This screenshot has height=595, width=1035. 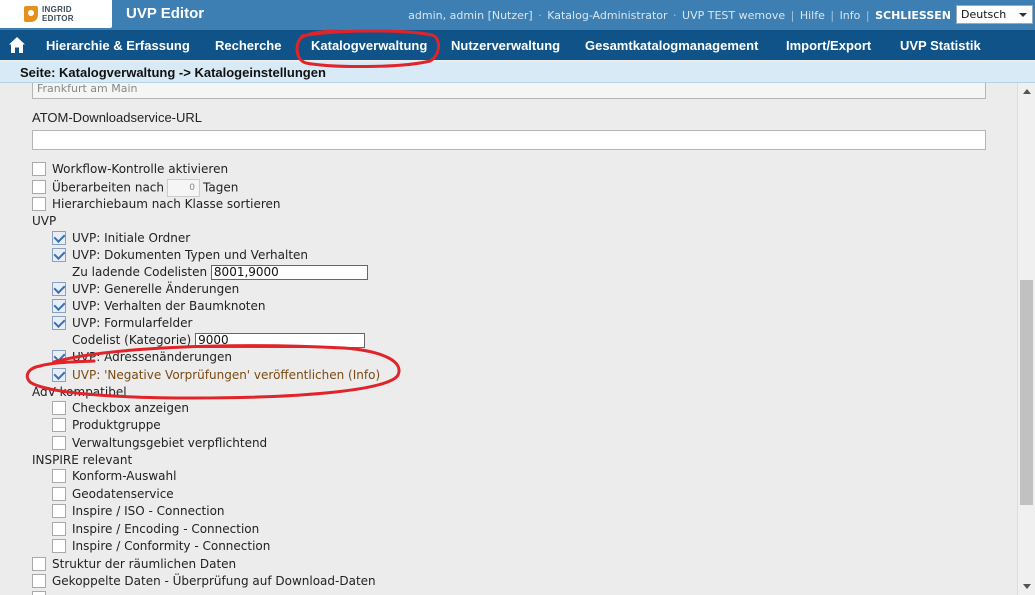 What do you see at coordinates (131, 238) in the screenshot?
I see `uvp-initial-folders-label: UVP: Initiale Ordner` at bounding box center [131, 238].